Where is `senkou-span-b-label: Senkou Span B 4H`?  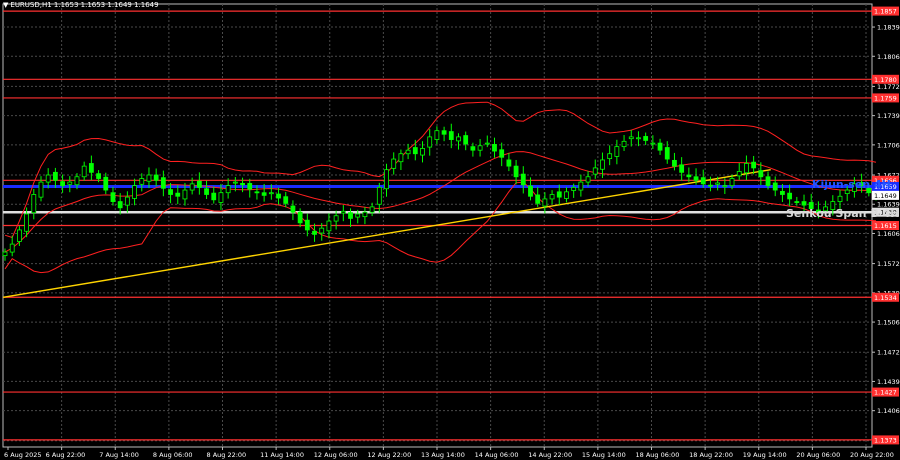 senkou-span-b-label: Senkou Span B 4H is located at coordinates (843, 213).